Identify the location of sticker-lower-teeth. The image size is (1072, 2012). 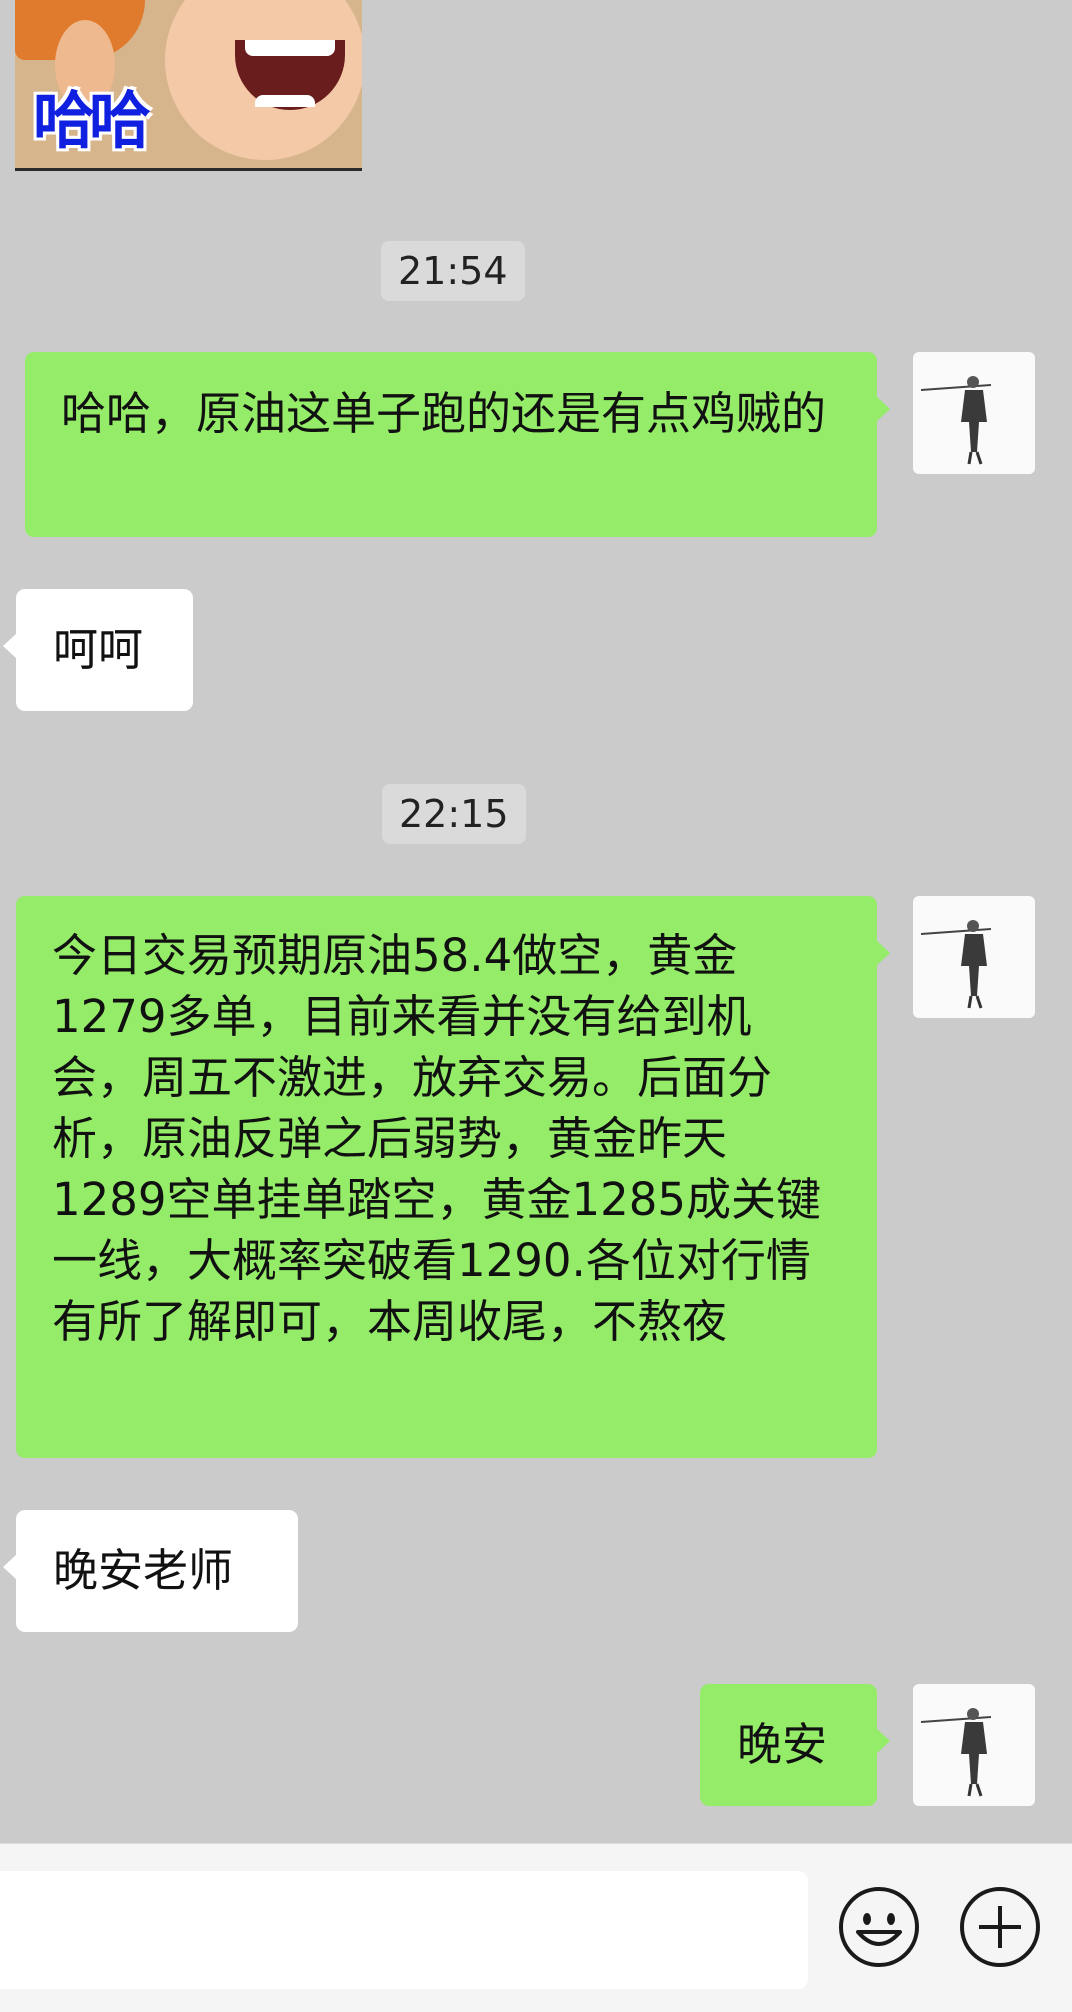
(285, 101).